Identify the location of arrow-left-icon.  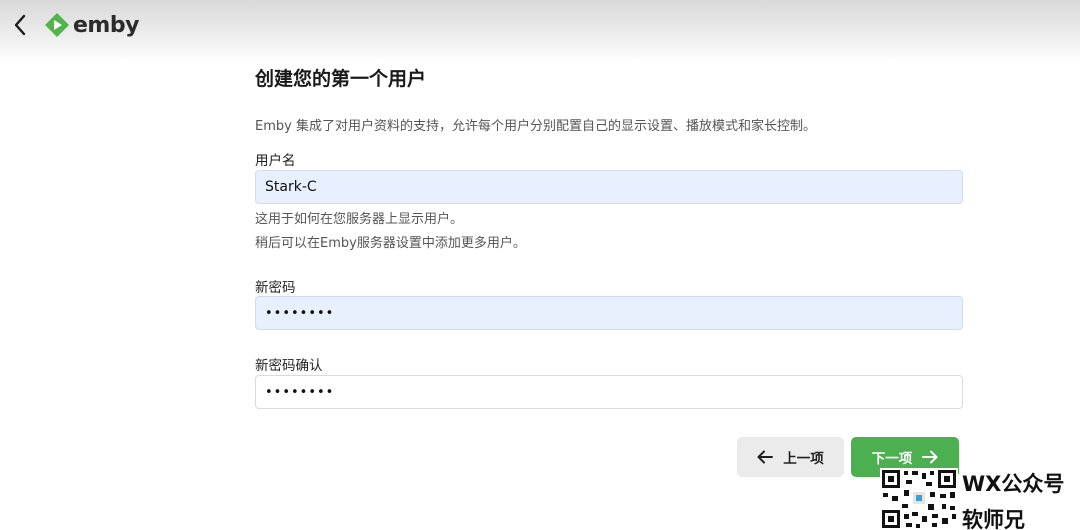
(765, 457).